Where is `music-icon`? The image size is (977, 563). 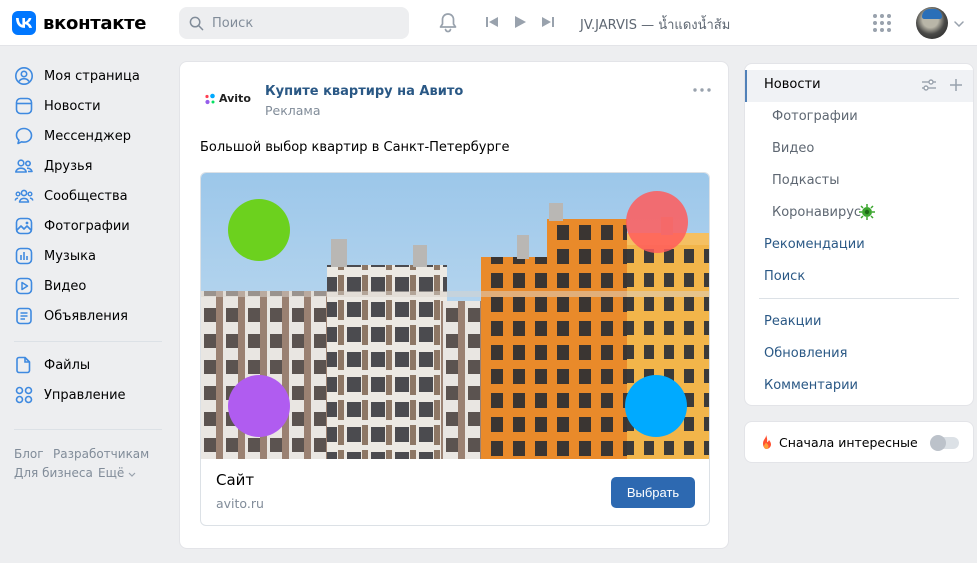
music-icon is located at coordinates (24, 256).